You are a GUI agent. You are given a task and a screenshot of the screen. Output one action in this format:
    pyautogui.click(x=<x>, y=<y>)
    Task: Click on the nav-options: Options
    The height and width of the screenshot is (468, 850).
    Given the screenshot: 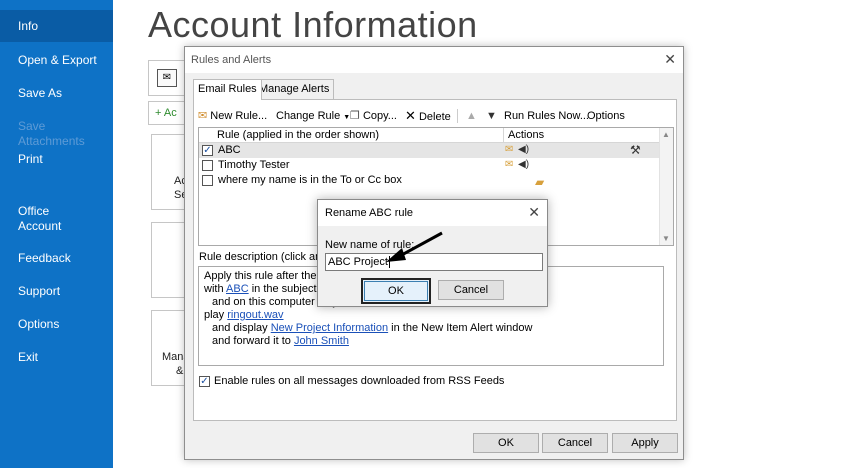 What is the action you would take?
    pyautogui.click(x=56, y=324)
    